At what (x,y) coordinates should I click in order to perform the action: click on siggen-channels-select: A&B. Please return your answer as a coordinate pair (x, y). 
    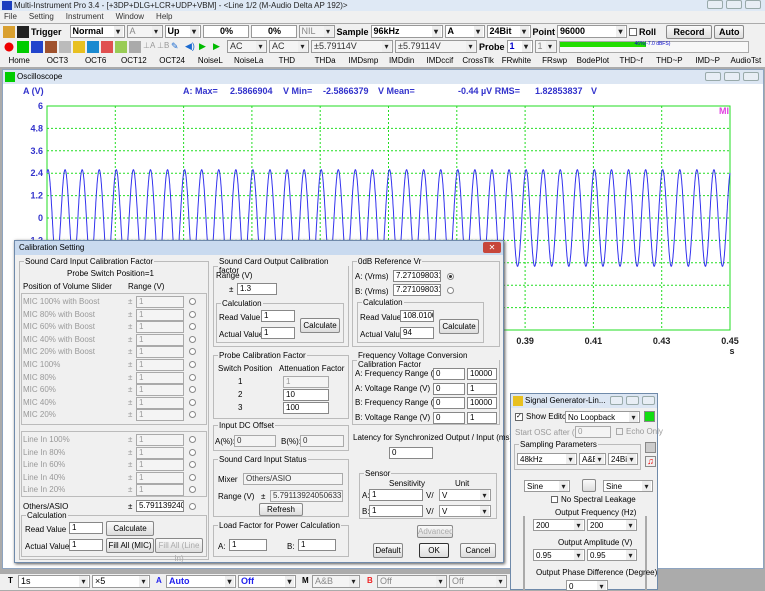
    Looking at the image, I should click on (592, 459).